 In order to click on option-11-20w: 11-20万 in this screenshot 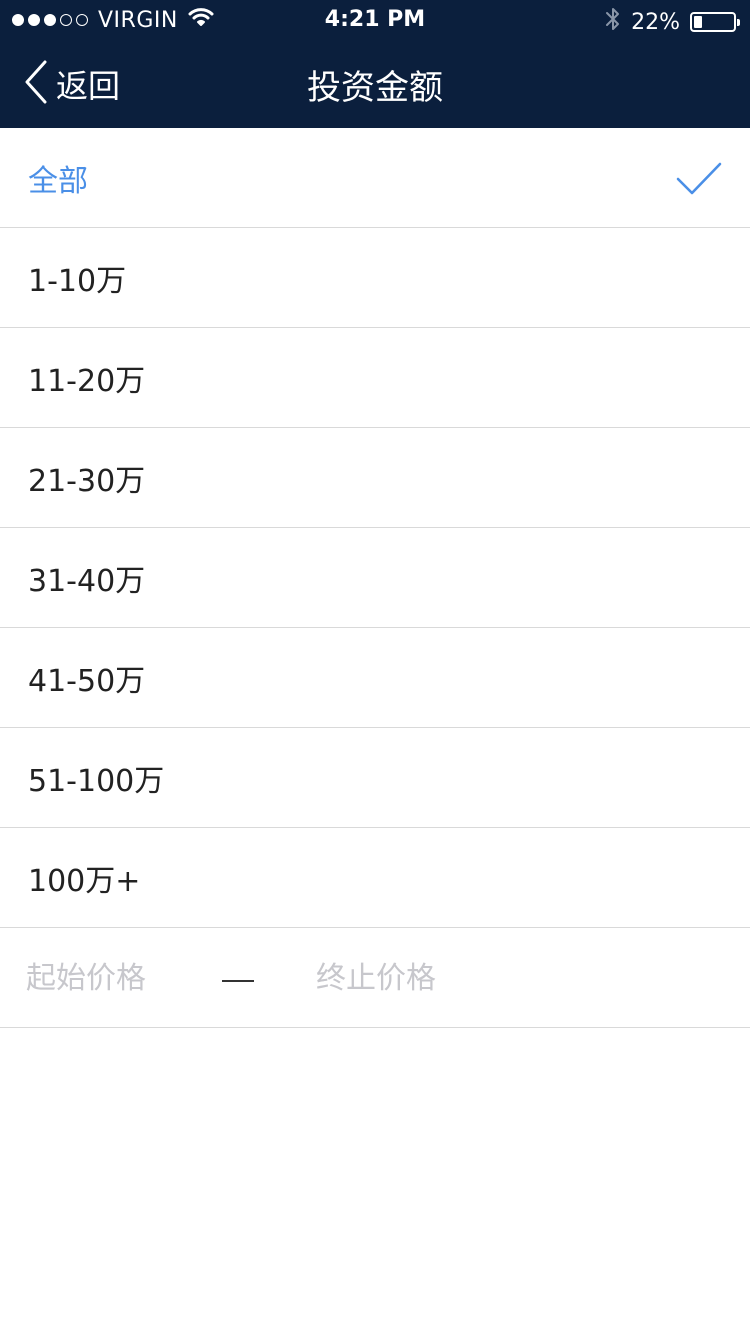, I will do `click(375, 378)`.